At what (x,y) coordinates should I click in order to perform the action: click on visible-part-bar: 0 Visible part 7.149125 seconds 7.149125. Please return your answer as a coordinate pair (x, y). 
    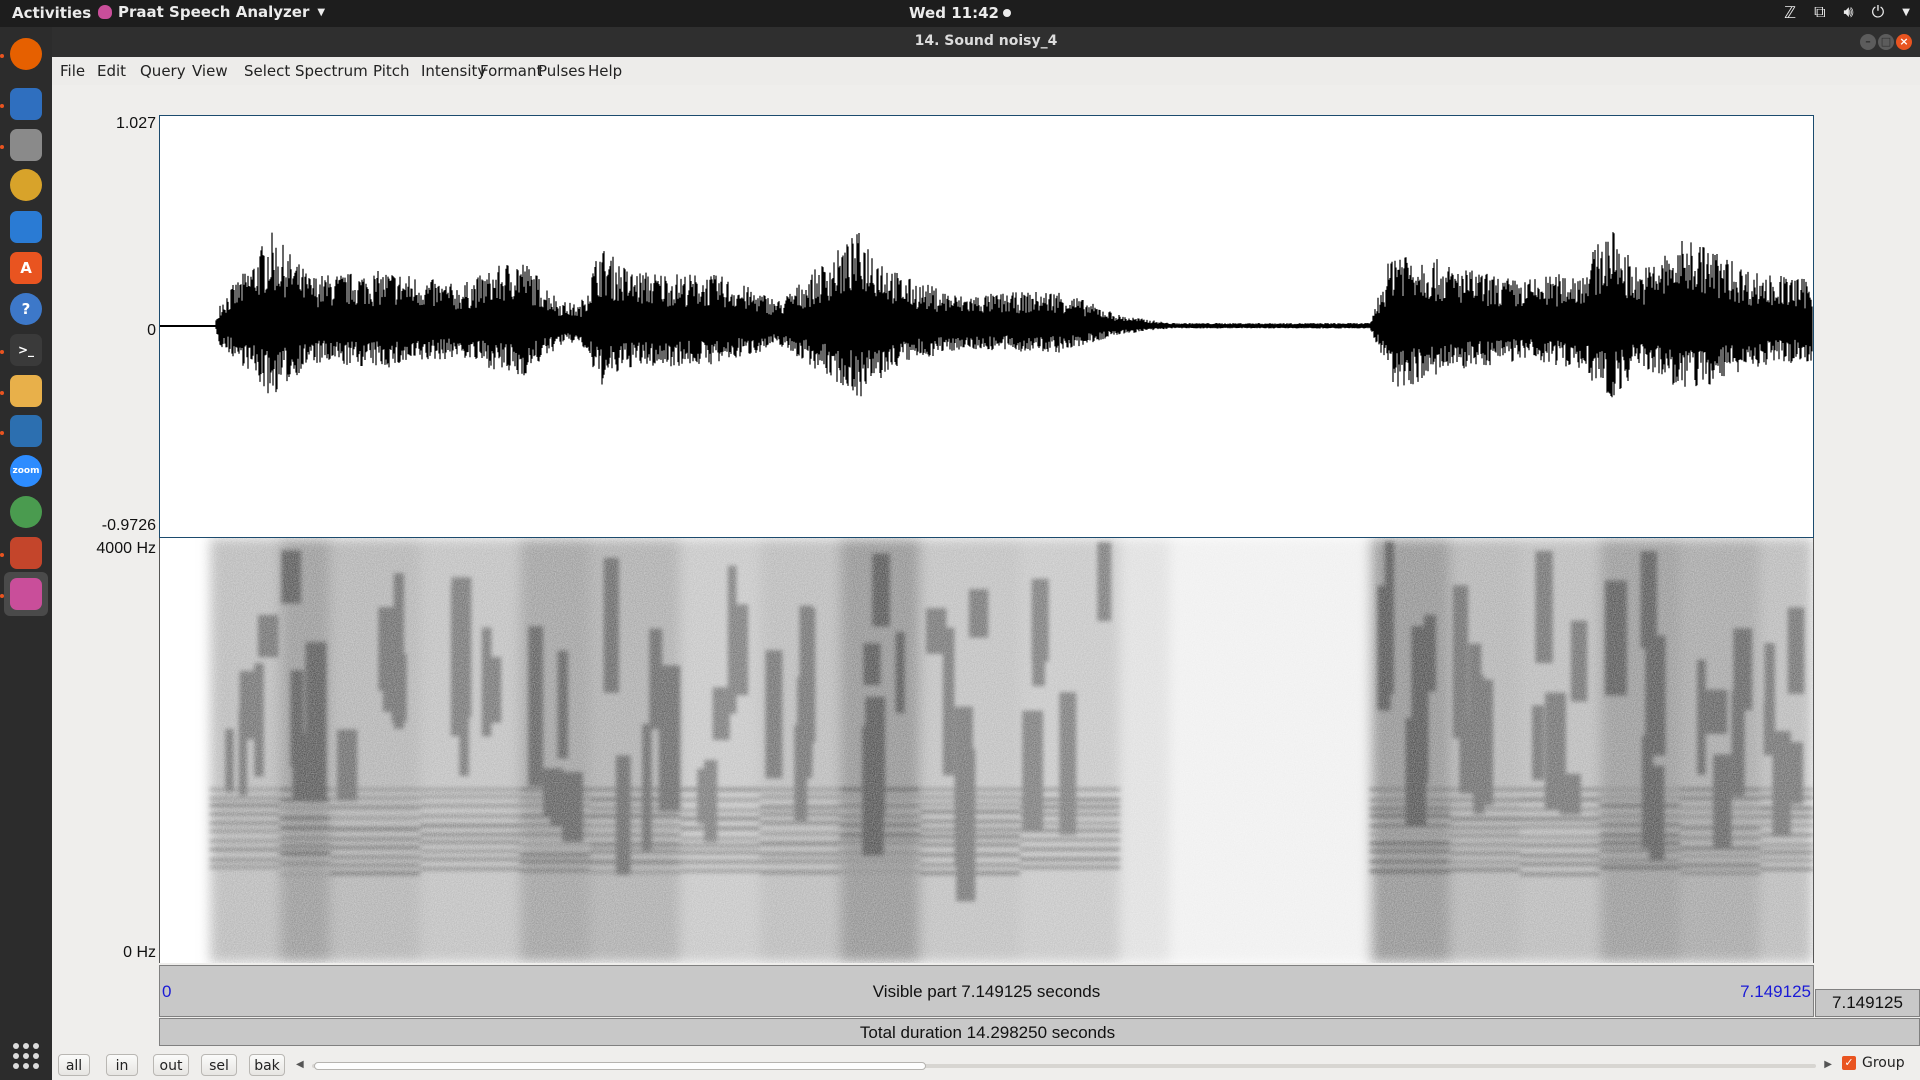
    Looking at the image, I should click on (986, 991).